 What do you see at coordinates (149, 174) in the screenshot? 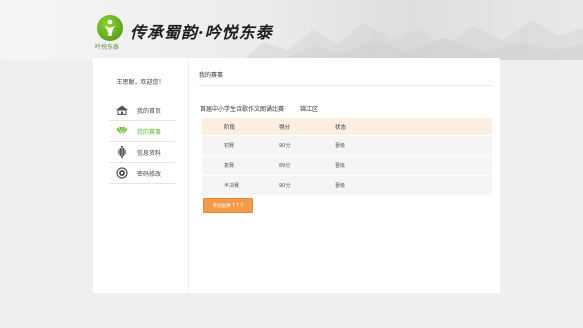
I see `sidebar-item-label: 密码修改` at bounding box center [149, 174].